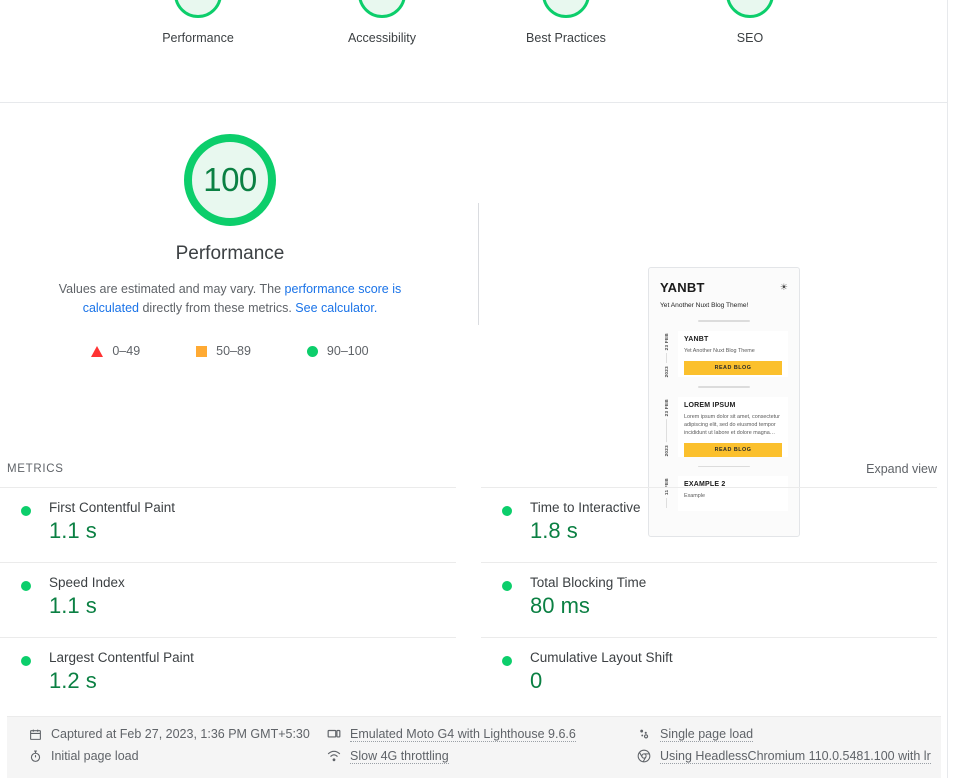 This screenshot has width=957, height=778. Describe the element at coordinates (644, 756) in the screenshot. I see `chrome-icon` at that location.